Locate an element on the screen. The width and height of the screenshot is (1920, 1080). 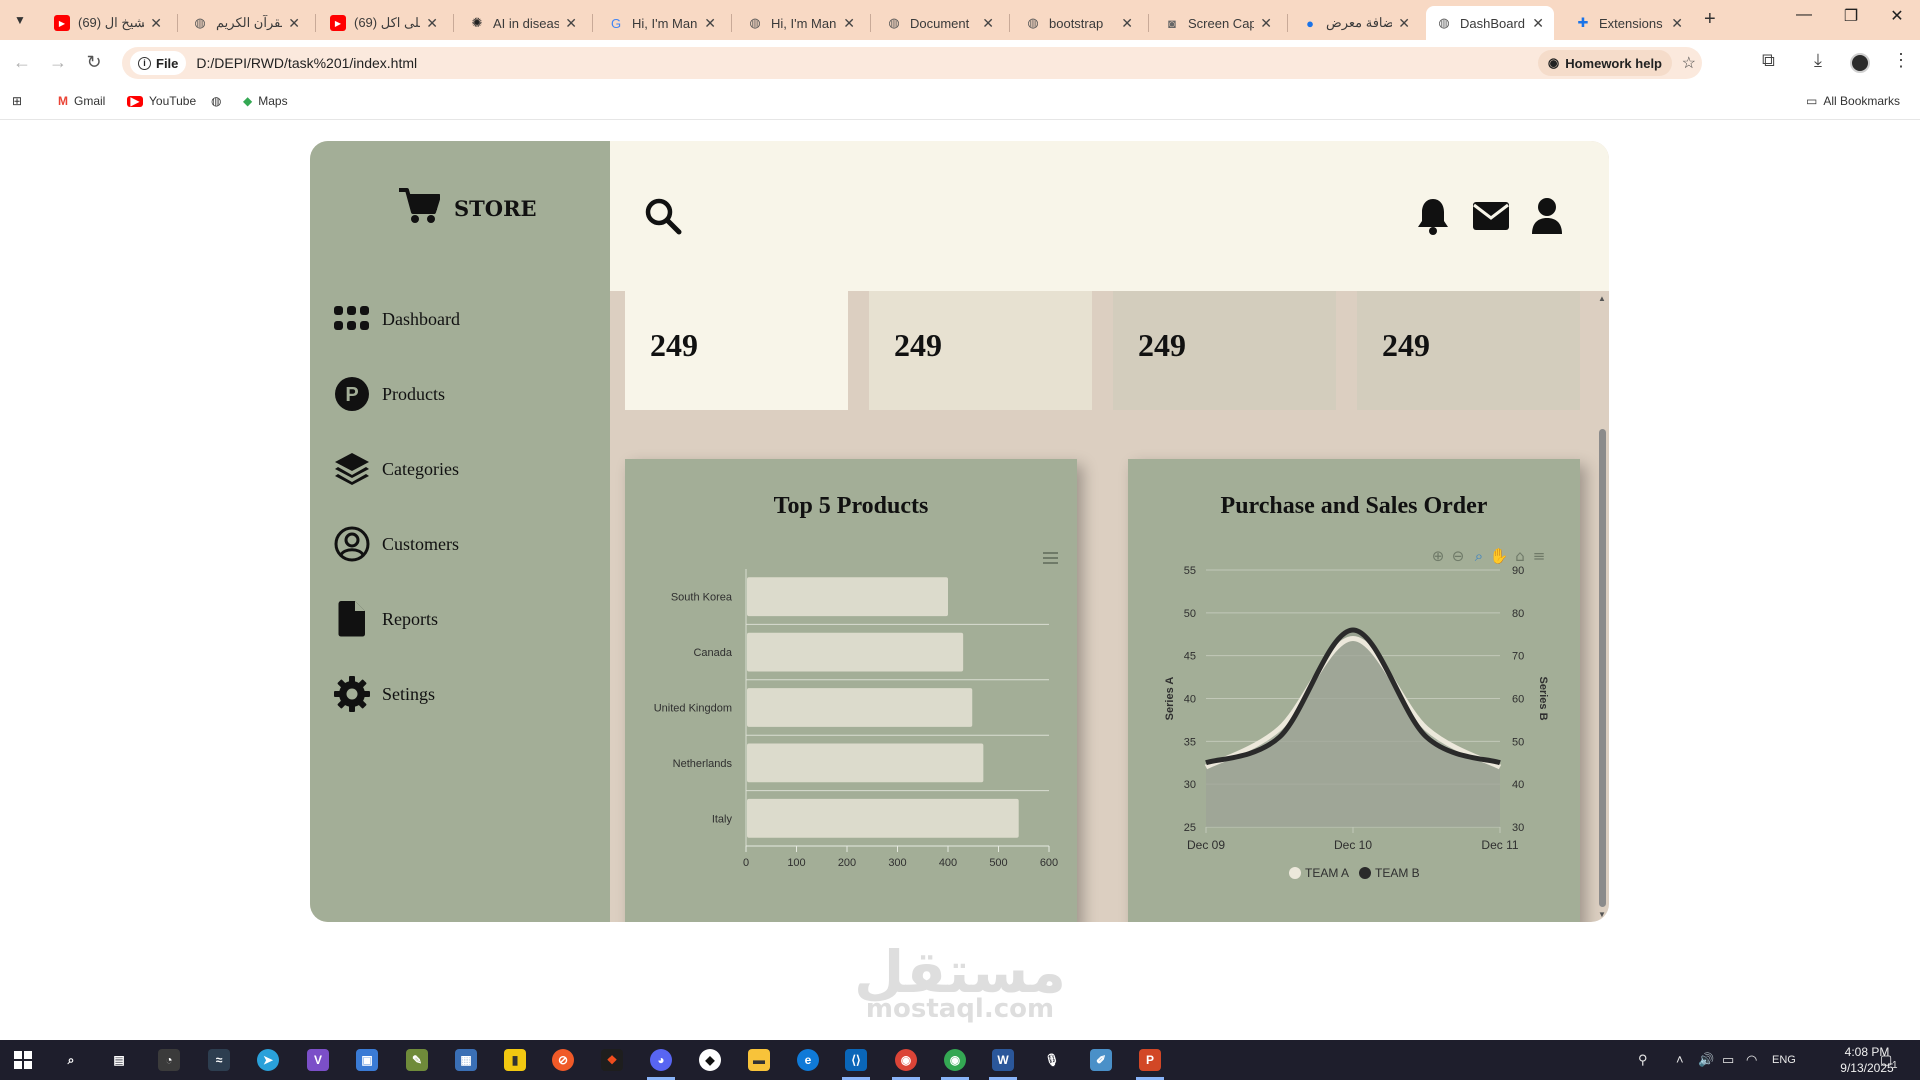
app-icon: ▣ is located at coordinates (367, 1060).